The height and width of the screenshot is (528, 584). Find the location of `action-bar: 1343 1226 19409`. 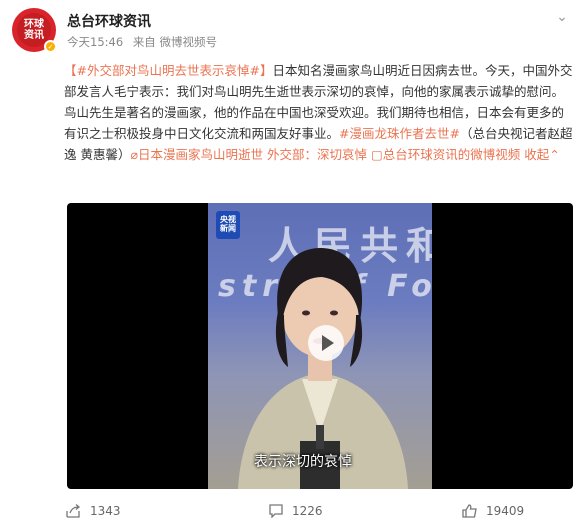

action-bar: 1343 1226 19409 is located at coordinates (292, 514).